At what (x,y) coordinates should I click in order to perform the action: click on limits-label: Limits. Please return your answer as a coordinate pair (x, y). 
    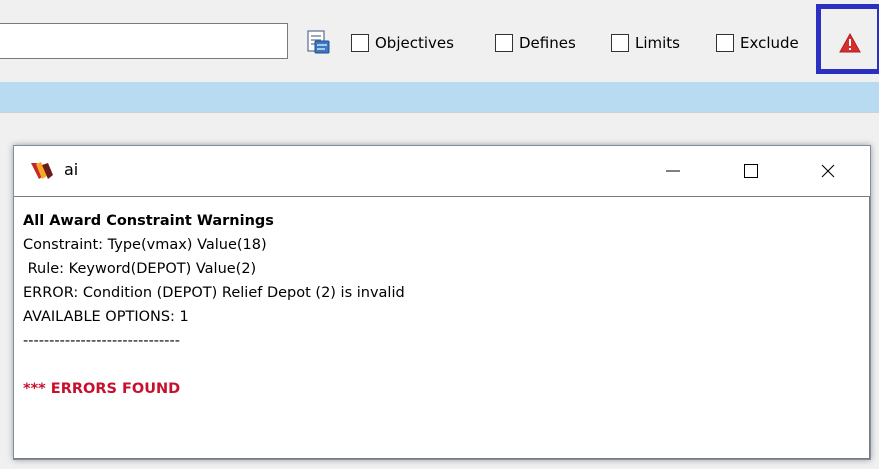
    Looking at the image, I should click on (657, 43).